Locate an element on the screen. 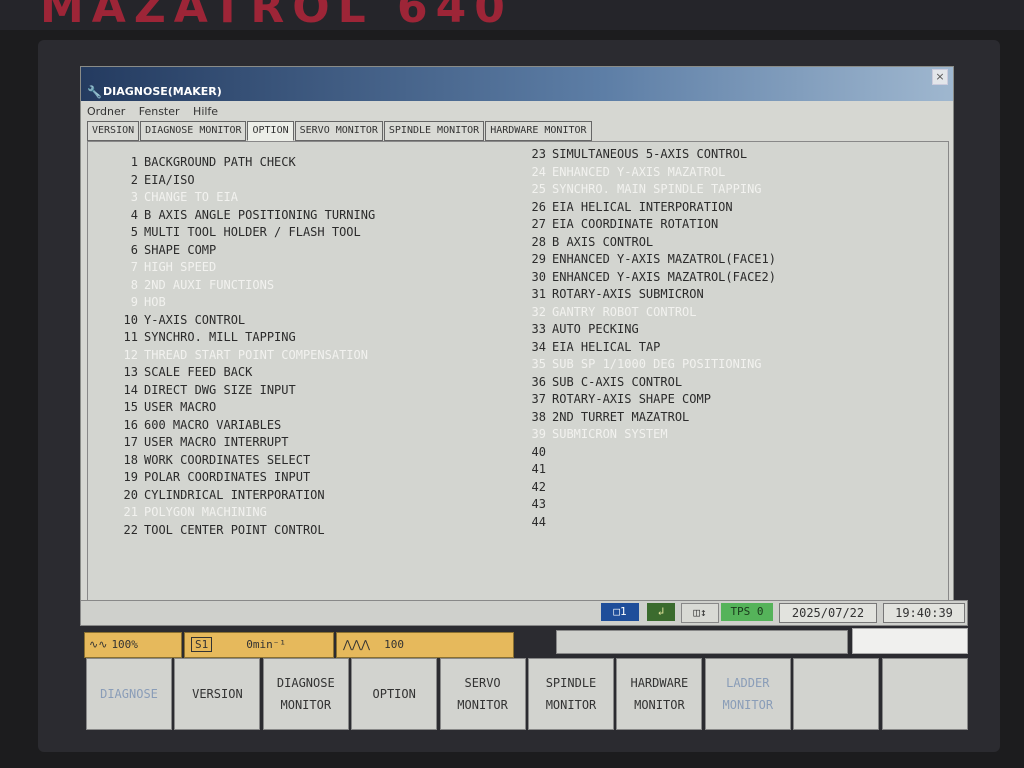 This screenshot has height=768, width=1024. option-label: HOB is located at coordinates (155, 302).